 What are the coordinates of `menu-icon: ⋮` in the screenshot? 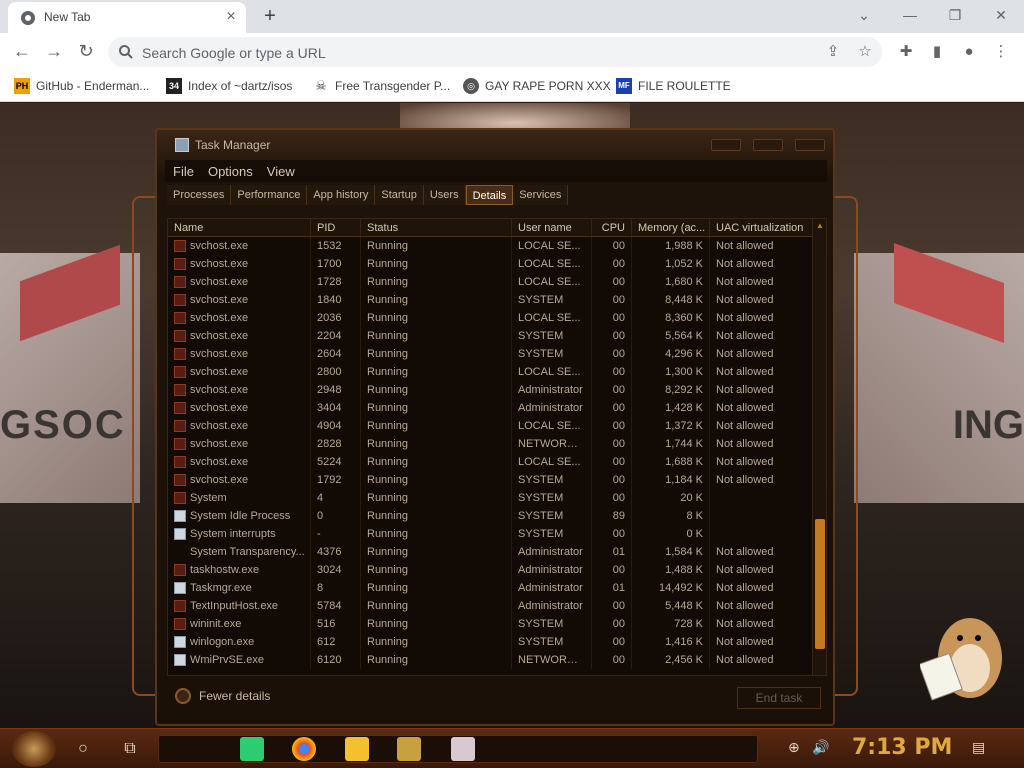 It's located at (1001, 52).